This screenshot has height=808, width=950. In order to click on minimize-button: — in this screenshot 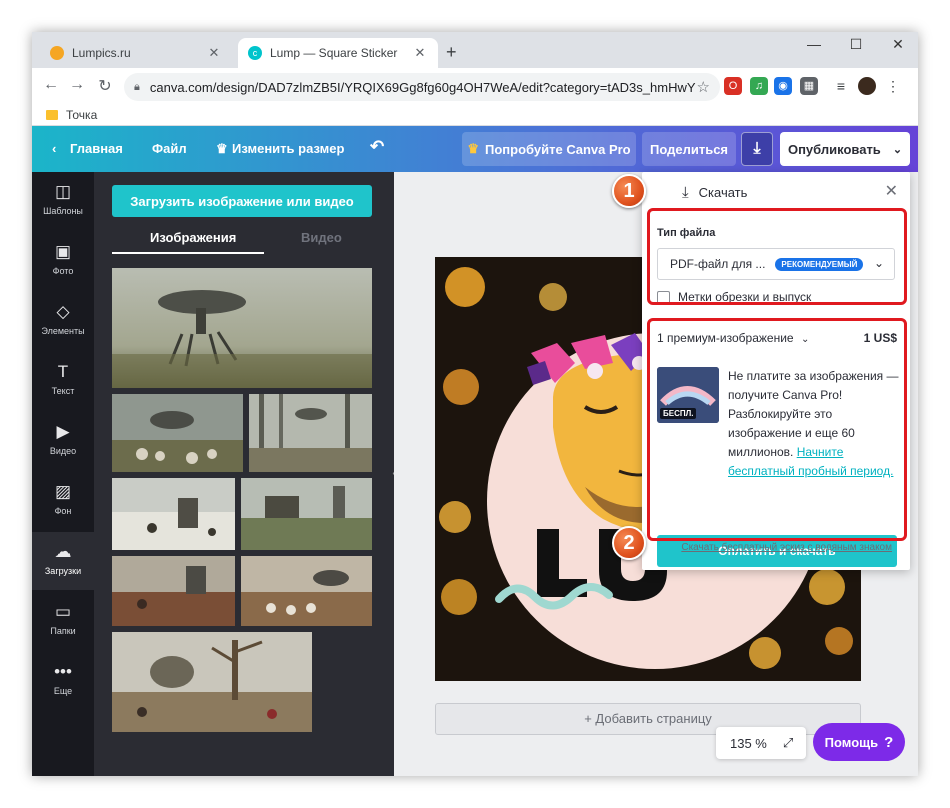, I will do `click(814, 44)`.